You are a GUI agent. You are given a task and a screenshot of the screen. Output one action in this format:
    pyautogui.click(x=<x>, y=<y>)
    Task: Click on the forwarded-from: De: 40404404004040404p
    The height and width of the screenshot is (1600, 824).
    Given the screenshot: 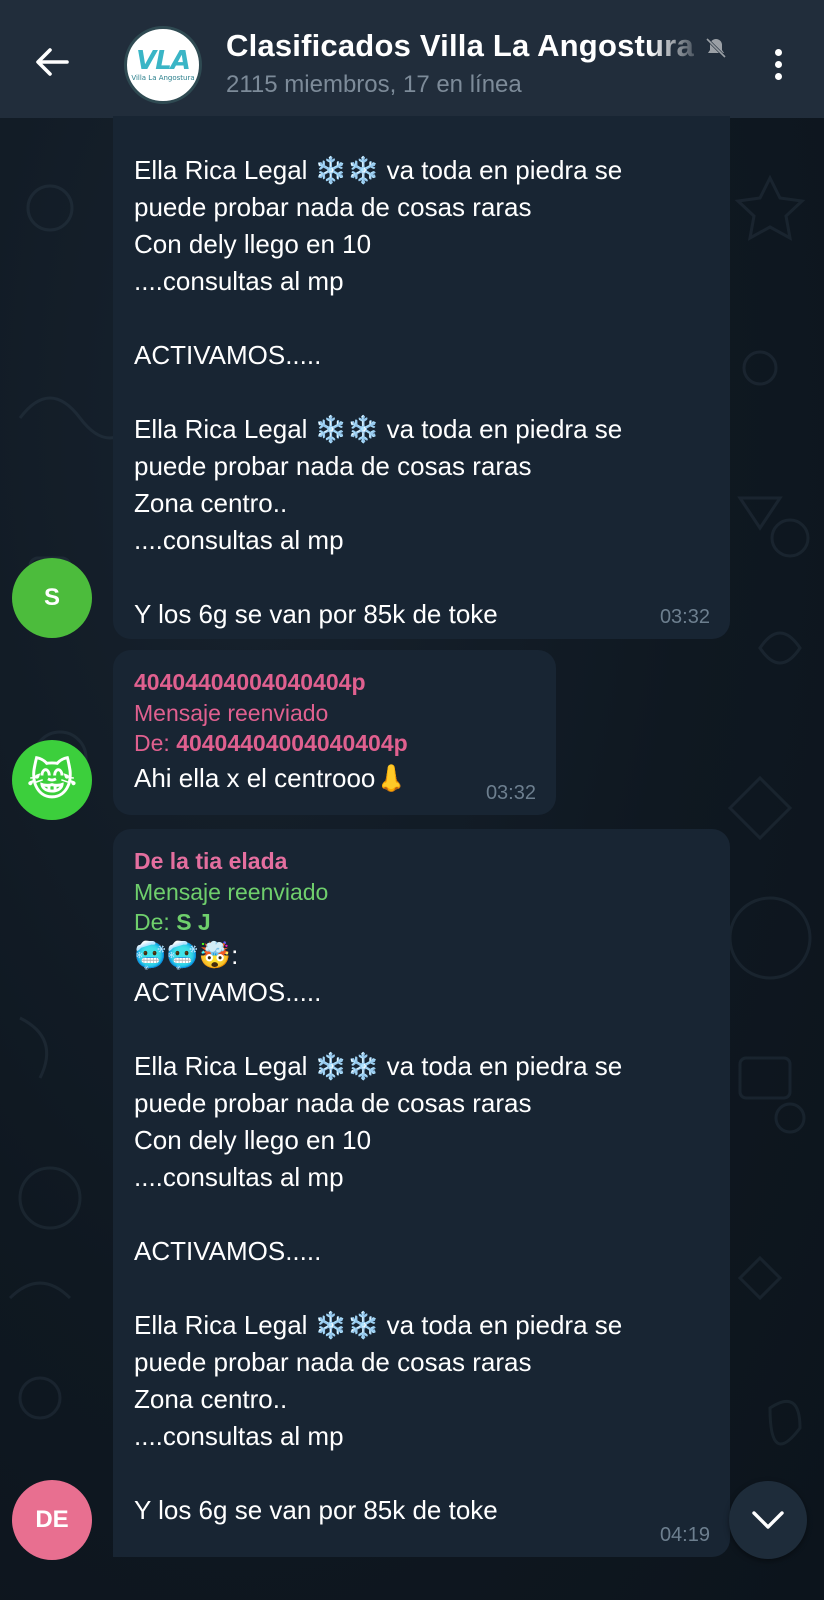 What is the action you would take?
    pyautogui.click(x=335, y=743)
    